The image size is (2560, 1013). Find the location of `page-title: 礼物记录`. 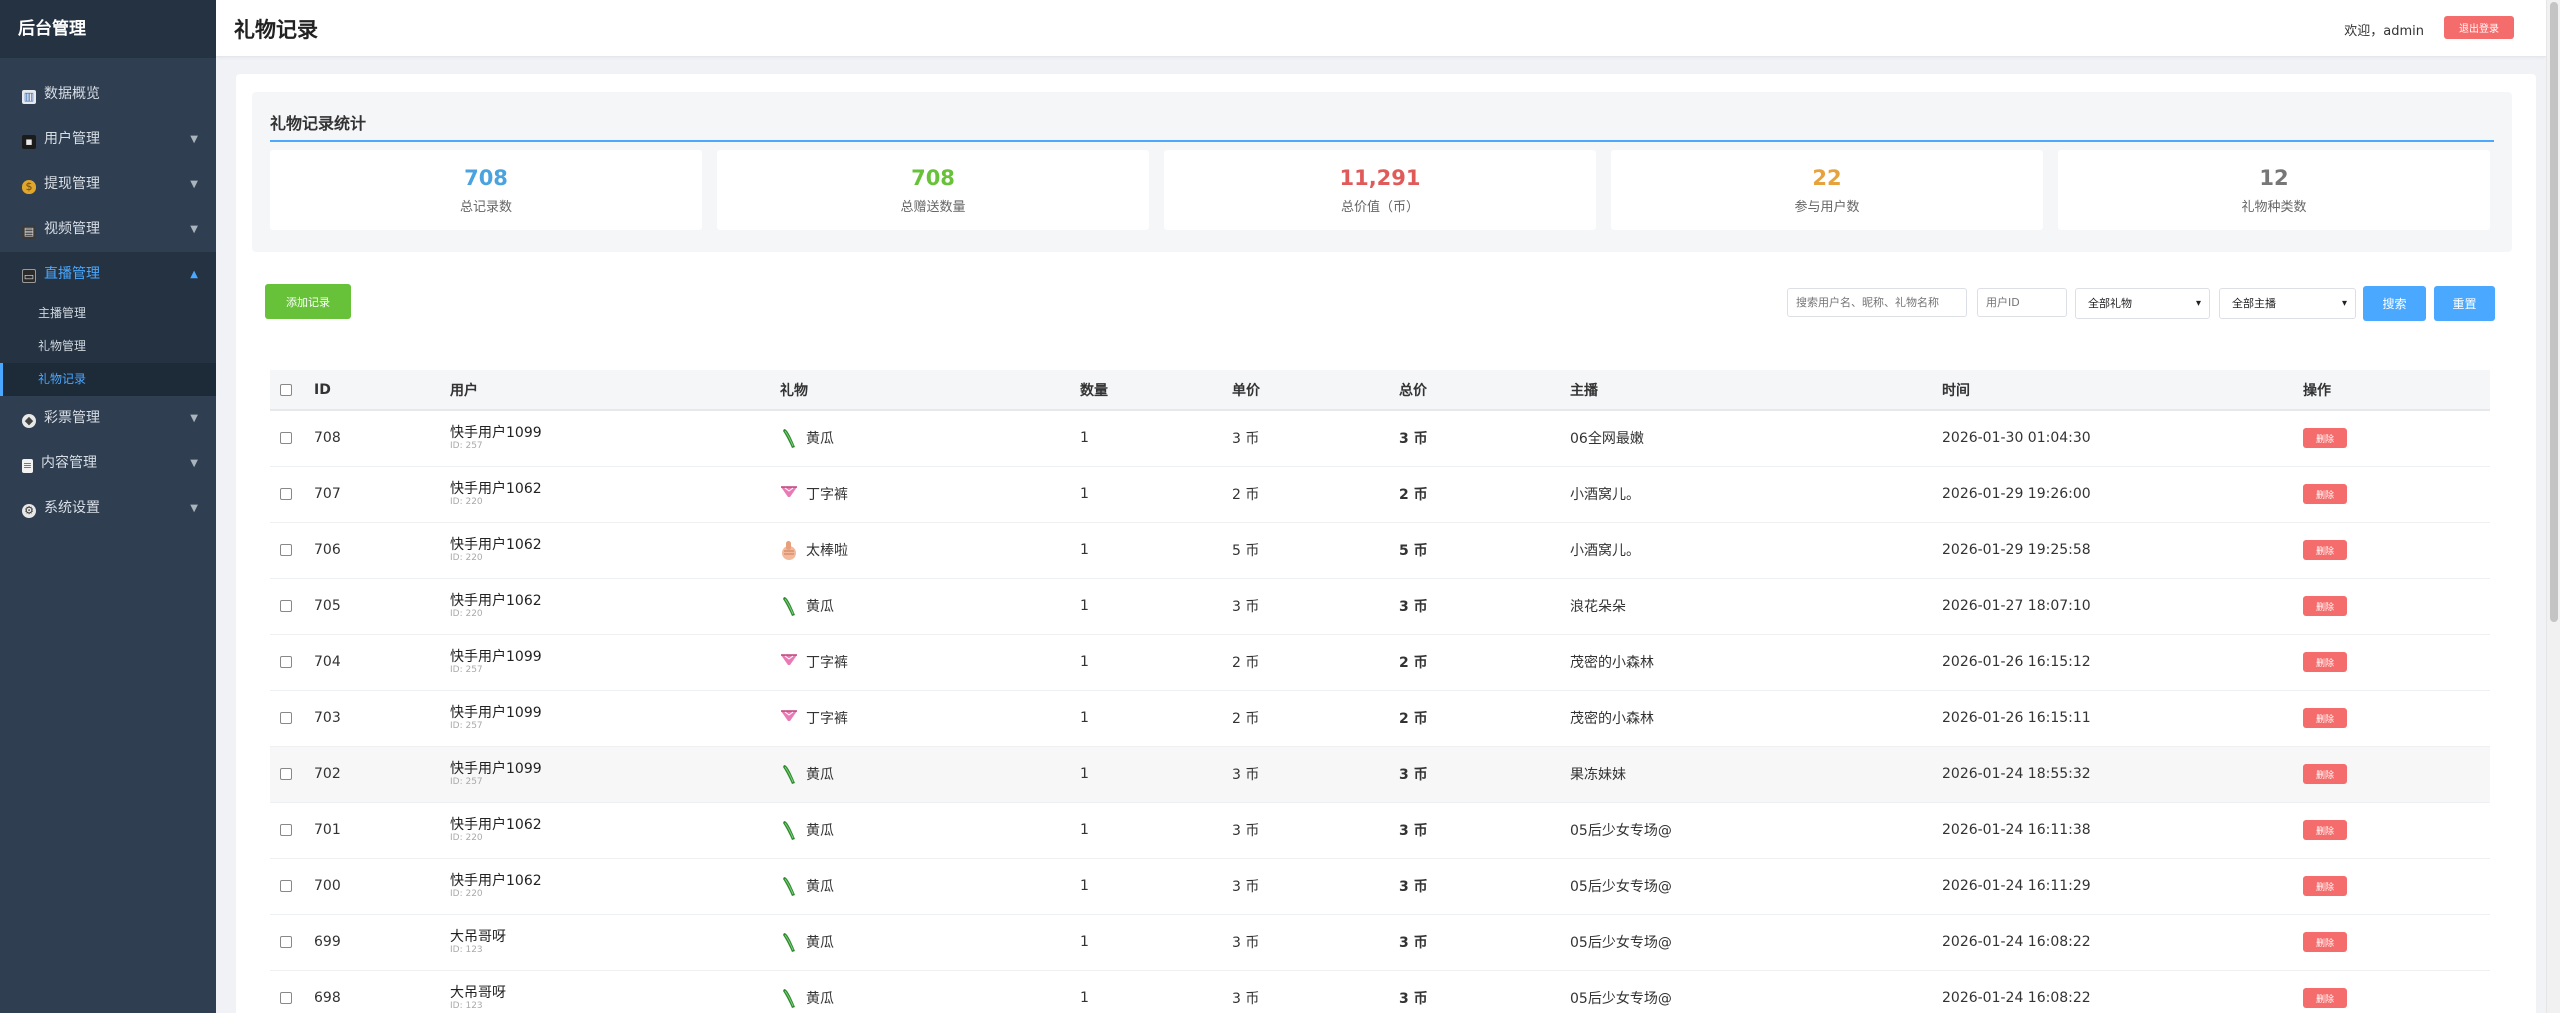

page-title: 礼物记录 is located at coordinates (276, 30).